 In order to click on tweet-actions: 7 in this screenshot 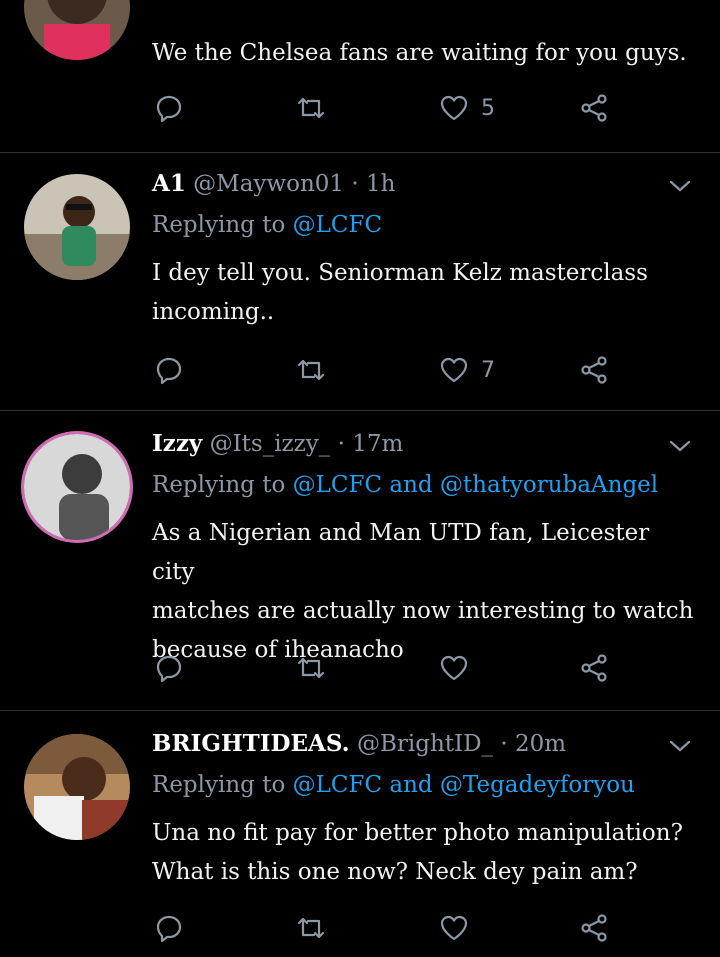, I will do `click(412, 370)`.